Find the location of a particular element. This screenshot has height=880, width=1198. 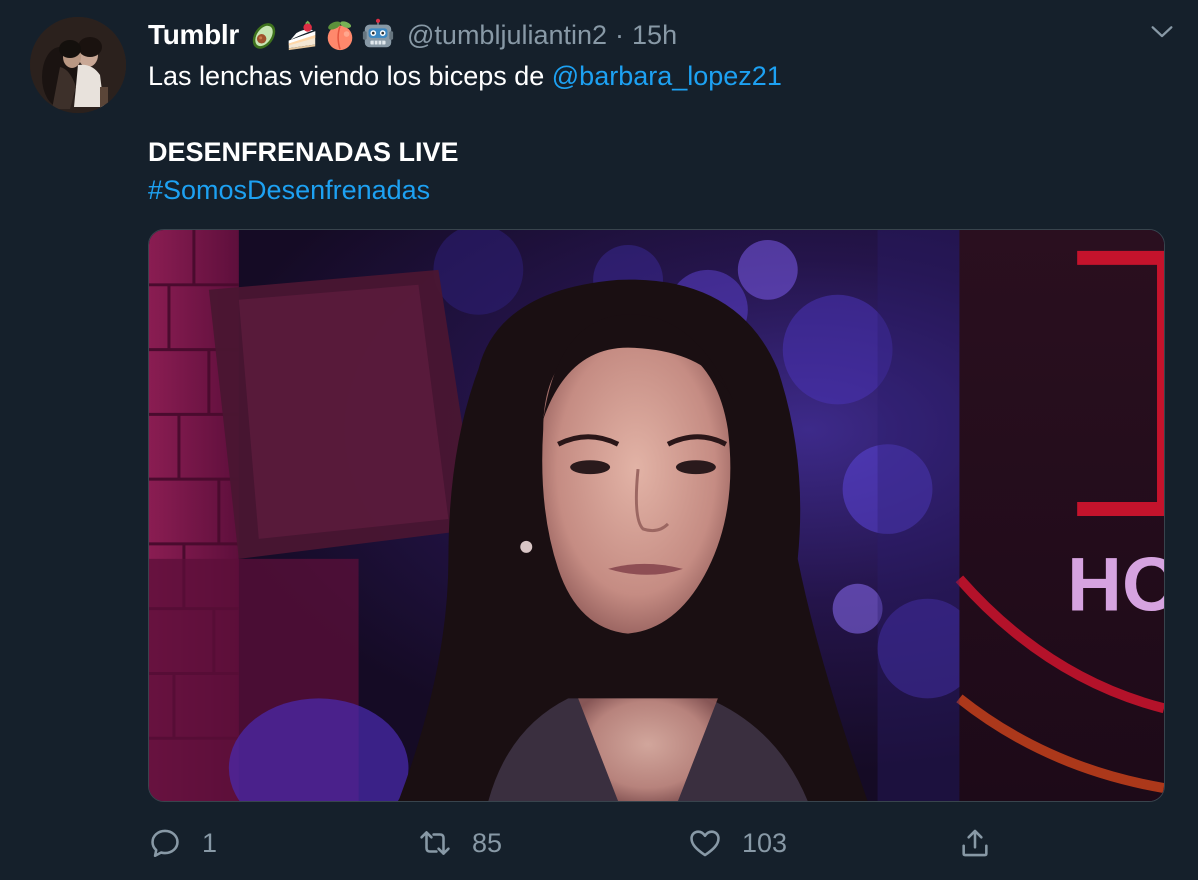

mention-link: @barbara_lopez21 is located at coordinates (667, 76).